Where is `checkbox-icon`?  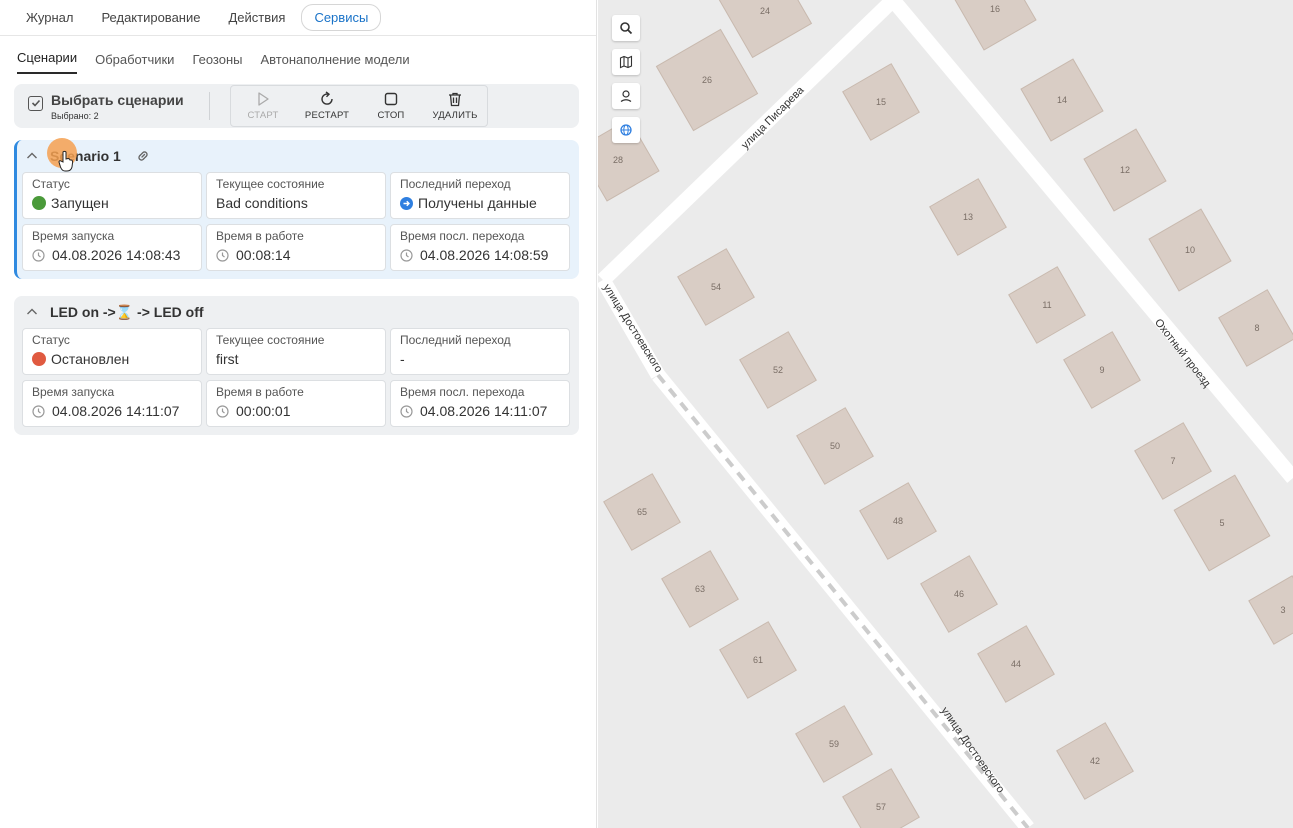
checkbox-icon is located at coordinates (35, 103).